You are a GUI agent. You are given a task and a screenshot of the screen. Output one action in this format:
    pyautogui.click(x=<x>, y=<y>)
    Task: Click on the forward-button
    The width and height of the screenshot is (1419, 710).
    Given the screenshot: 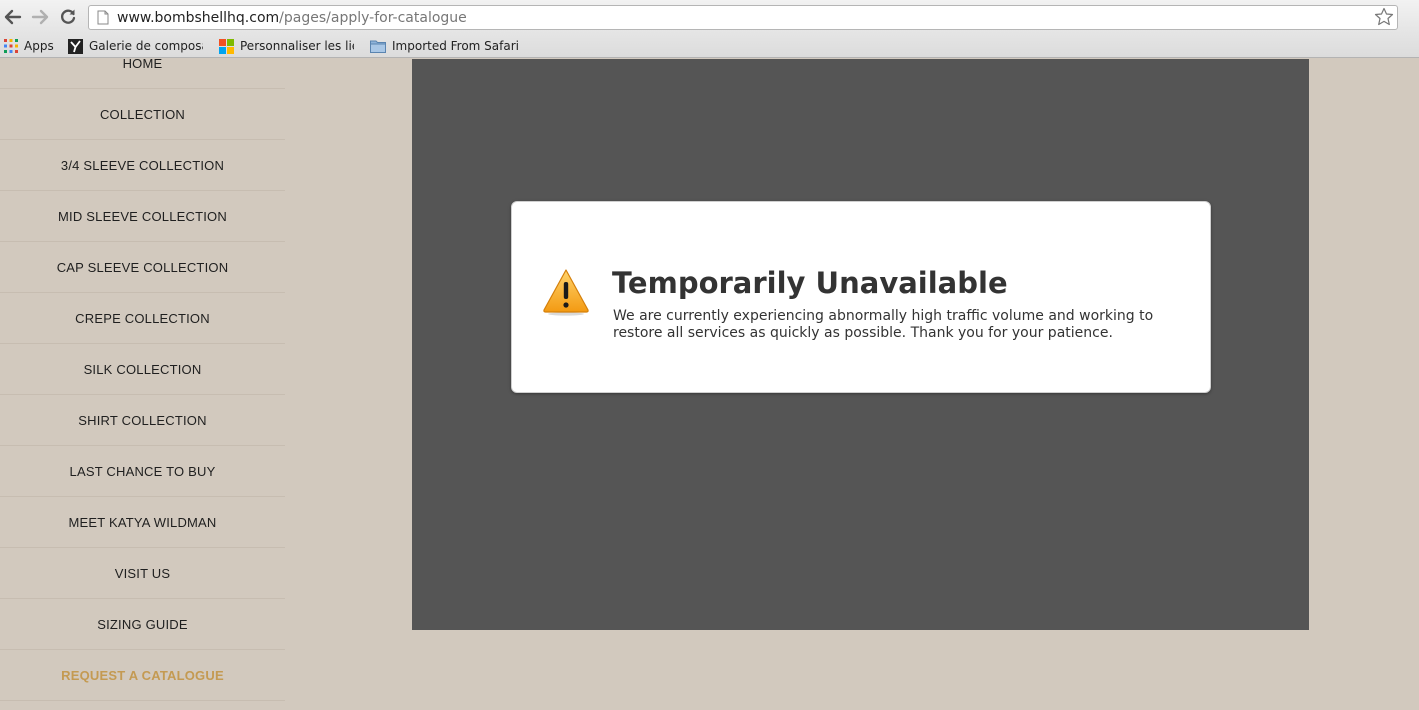 What is the action you would take?
    pyautogui.click(x=40, y=17)
    